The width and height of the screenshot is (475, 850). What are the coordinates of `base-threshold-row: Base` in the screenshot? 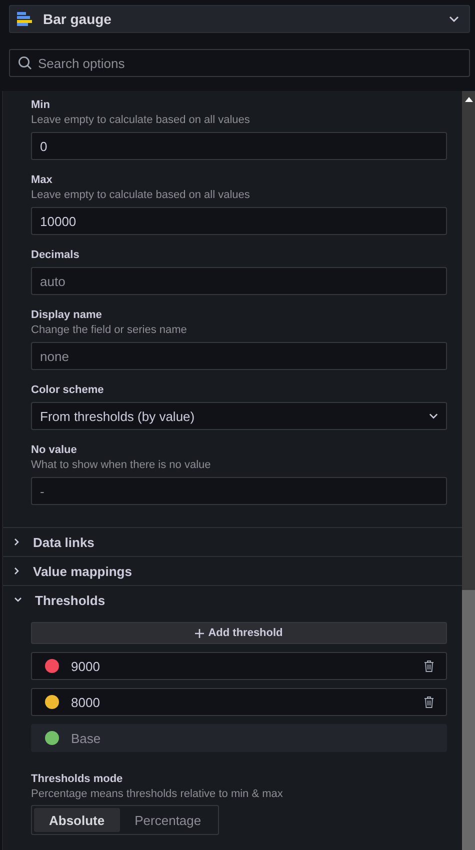 It's located at (239, 738).